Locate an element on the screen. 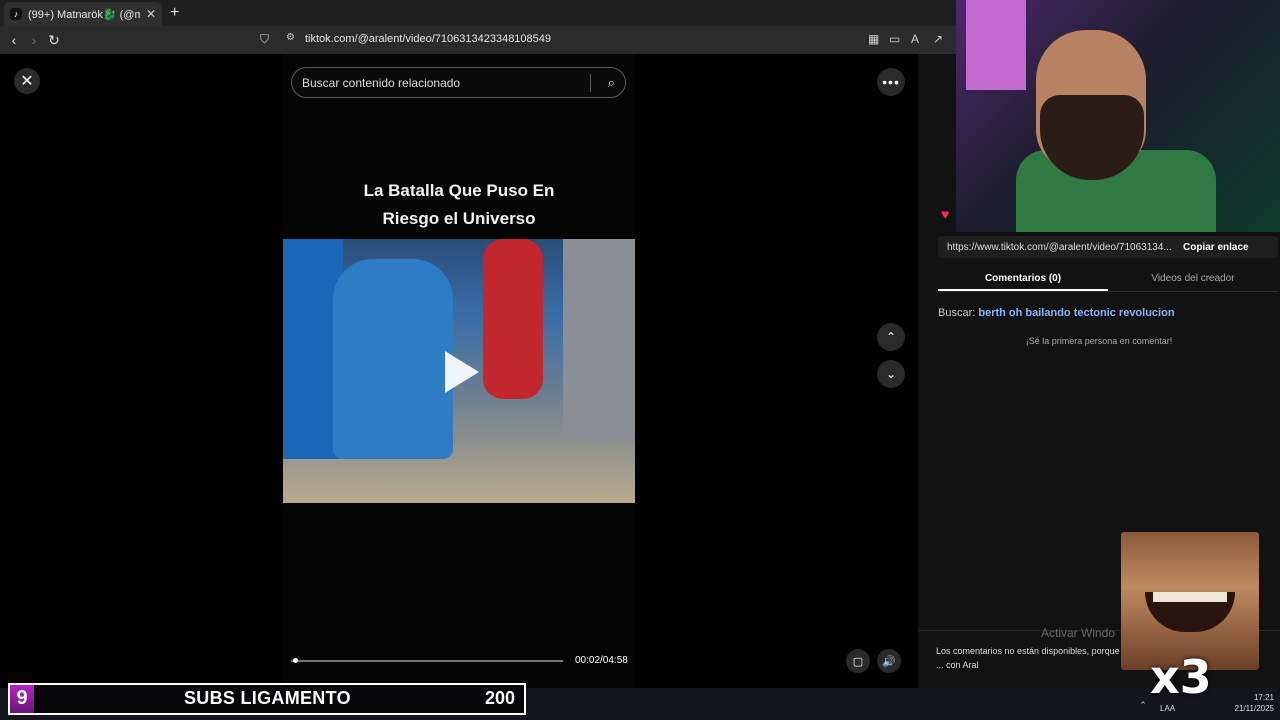 The width and height of the screenshot is (1280, 720). subs-count: 9 is located at coordinates (22, 699).